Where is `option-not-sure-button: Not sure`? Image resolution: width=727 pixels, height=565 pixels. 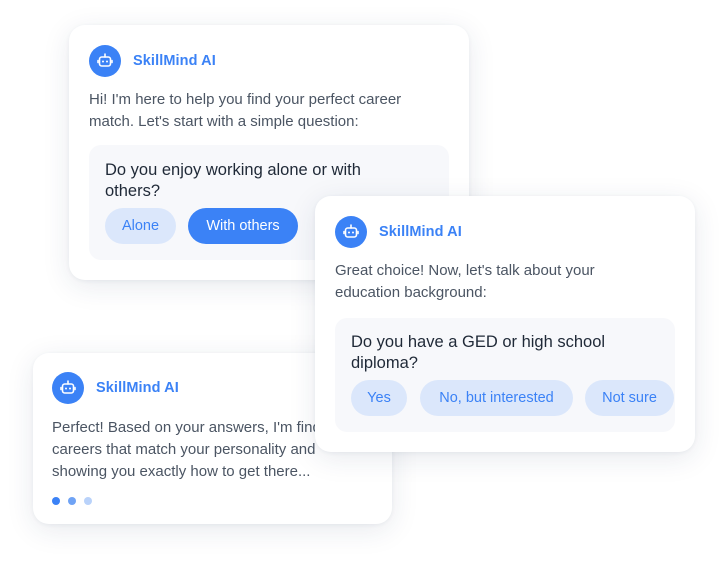 option-not-sure-button: Not sure is located at coordinates (629, 398).